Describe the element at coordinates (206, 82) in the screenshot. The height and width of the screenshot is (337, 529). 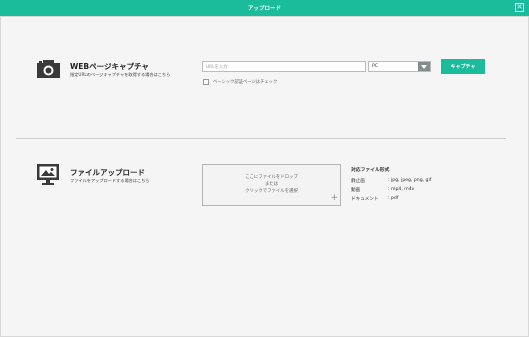
I see `basic-auth-checkbox` at that location.